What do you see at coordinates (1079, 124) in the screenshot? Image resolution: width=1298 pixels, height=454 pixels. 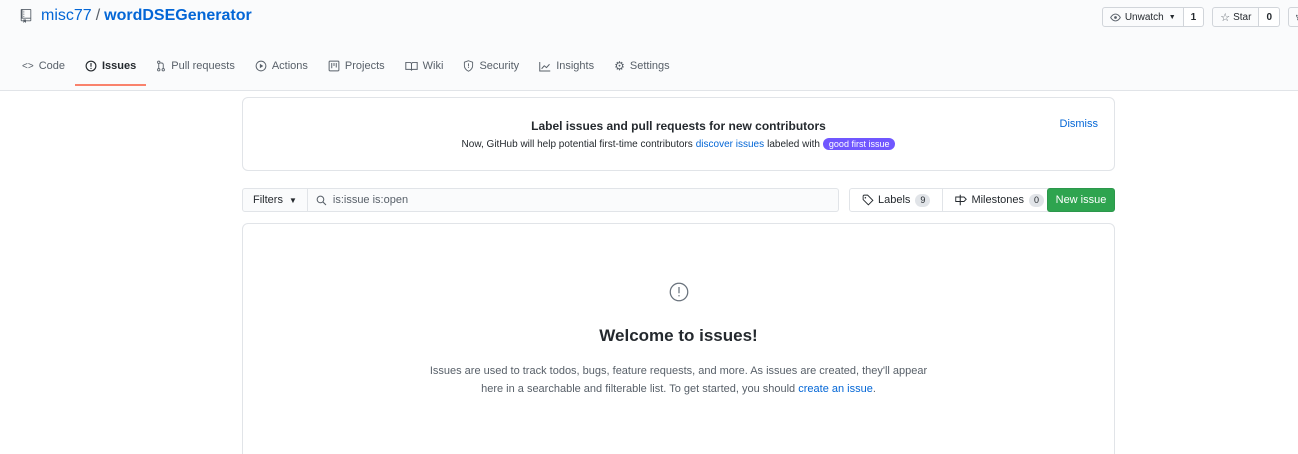 I see `dismiss-button: Dismiss` at bounding box center [1079, 124].